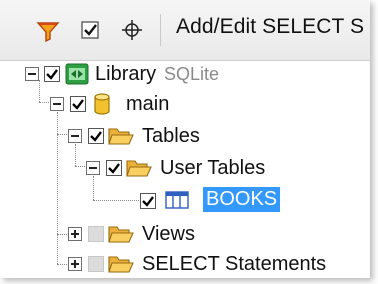  I want to click on main-checkbox, so click(78, 104).